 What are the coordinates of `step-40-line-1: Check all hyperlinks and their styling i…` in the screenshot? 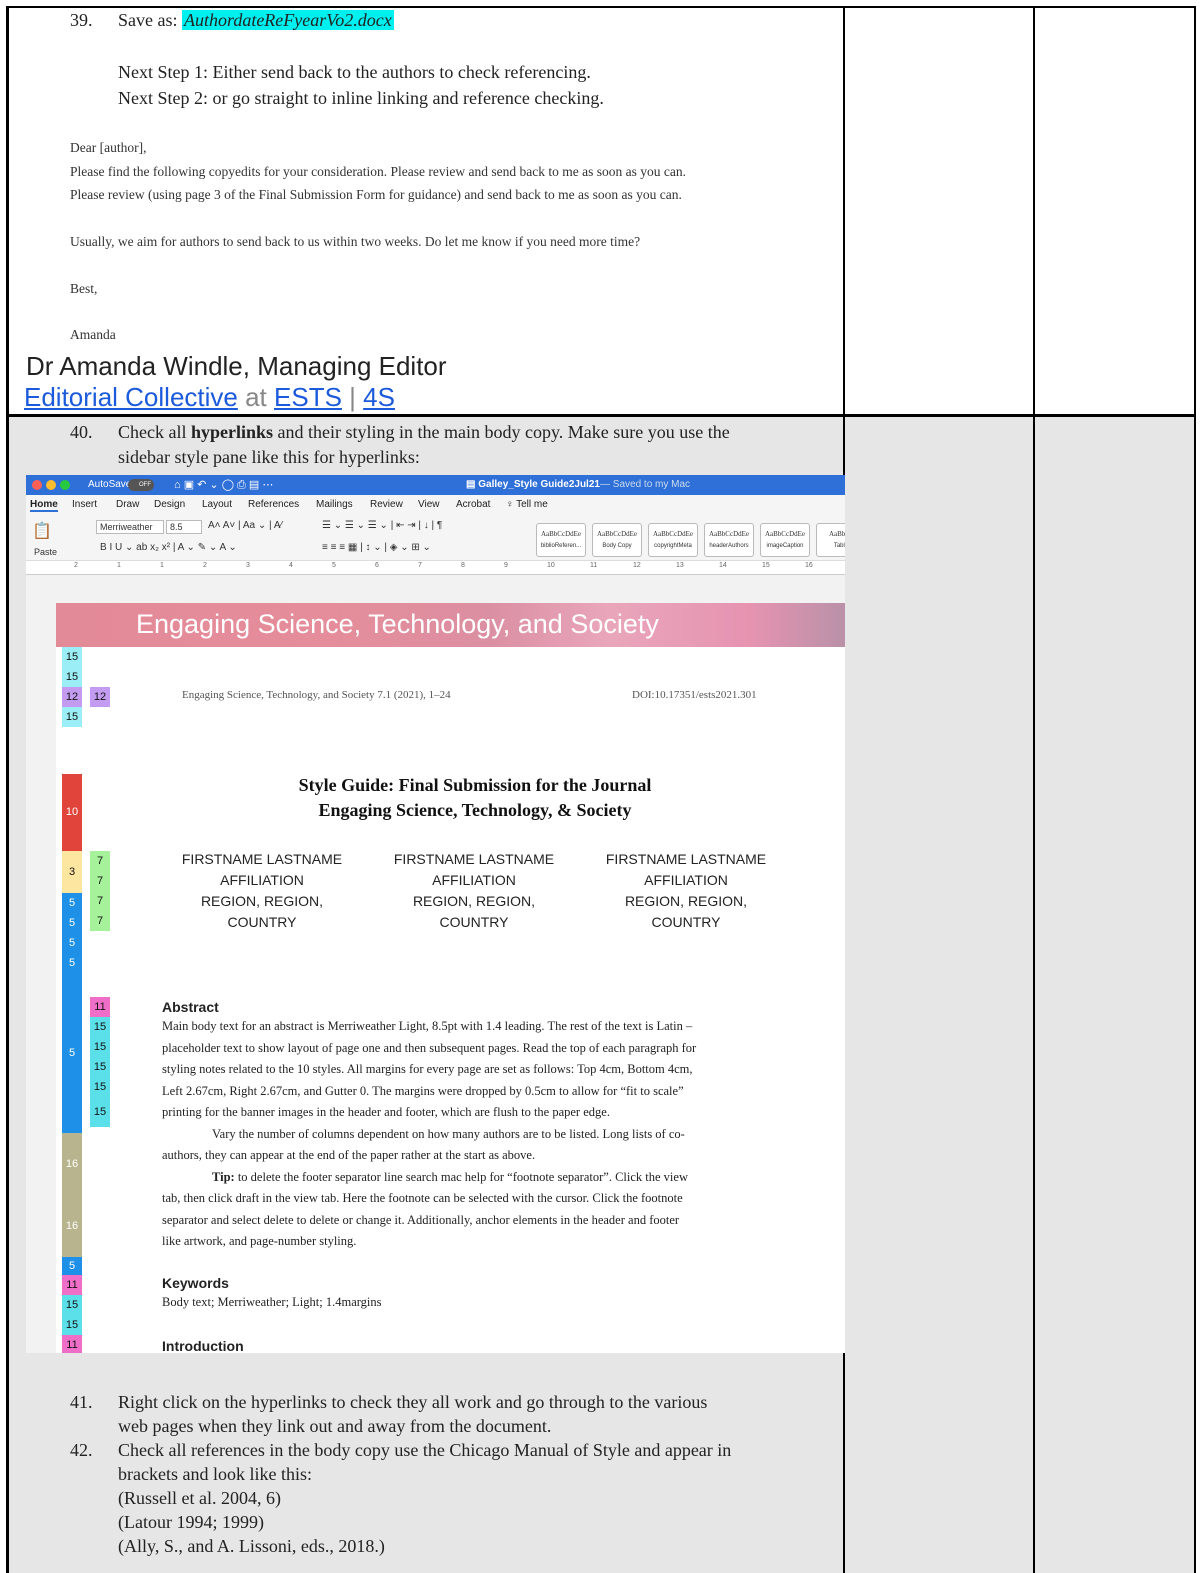 It's located at (478, 432).